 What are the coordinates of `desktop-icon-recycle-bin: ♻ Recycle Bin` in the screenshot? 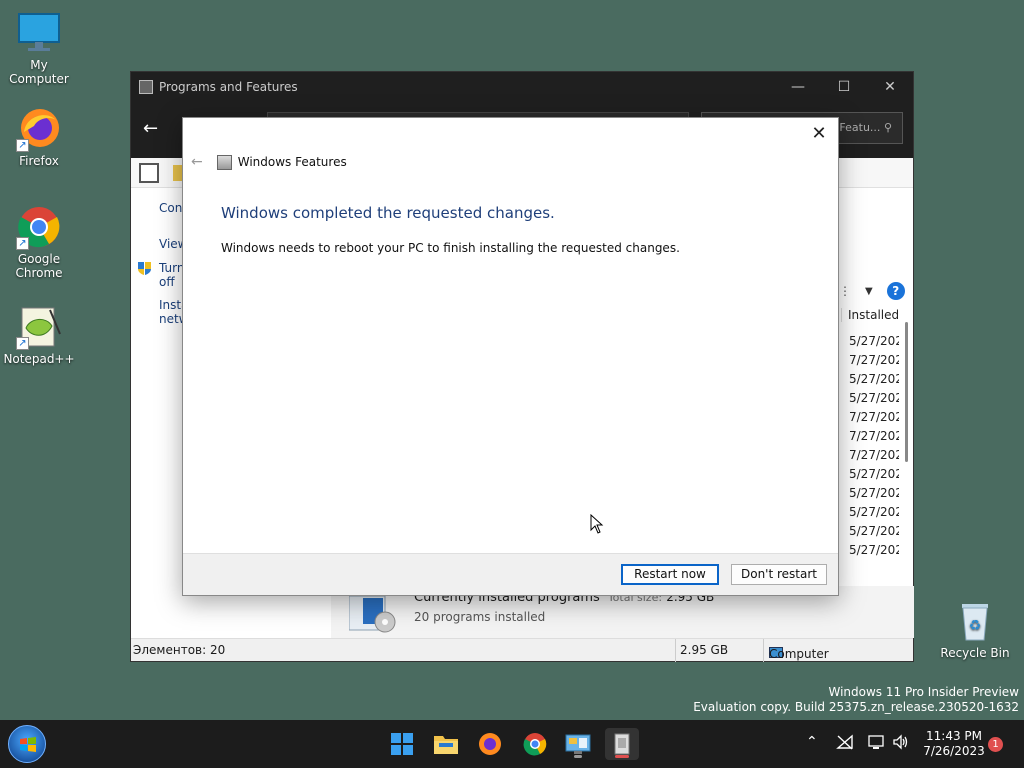 It's located at (975, 629).